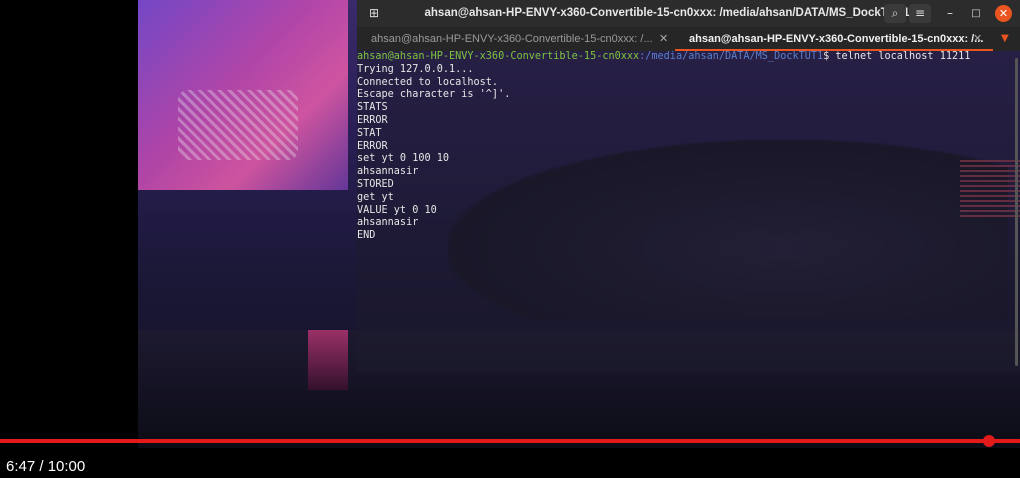  Describe the element at coordinates (434, 95) in the screenshot. I see `output-line: Escape character is '^]'.` at that location.